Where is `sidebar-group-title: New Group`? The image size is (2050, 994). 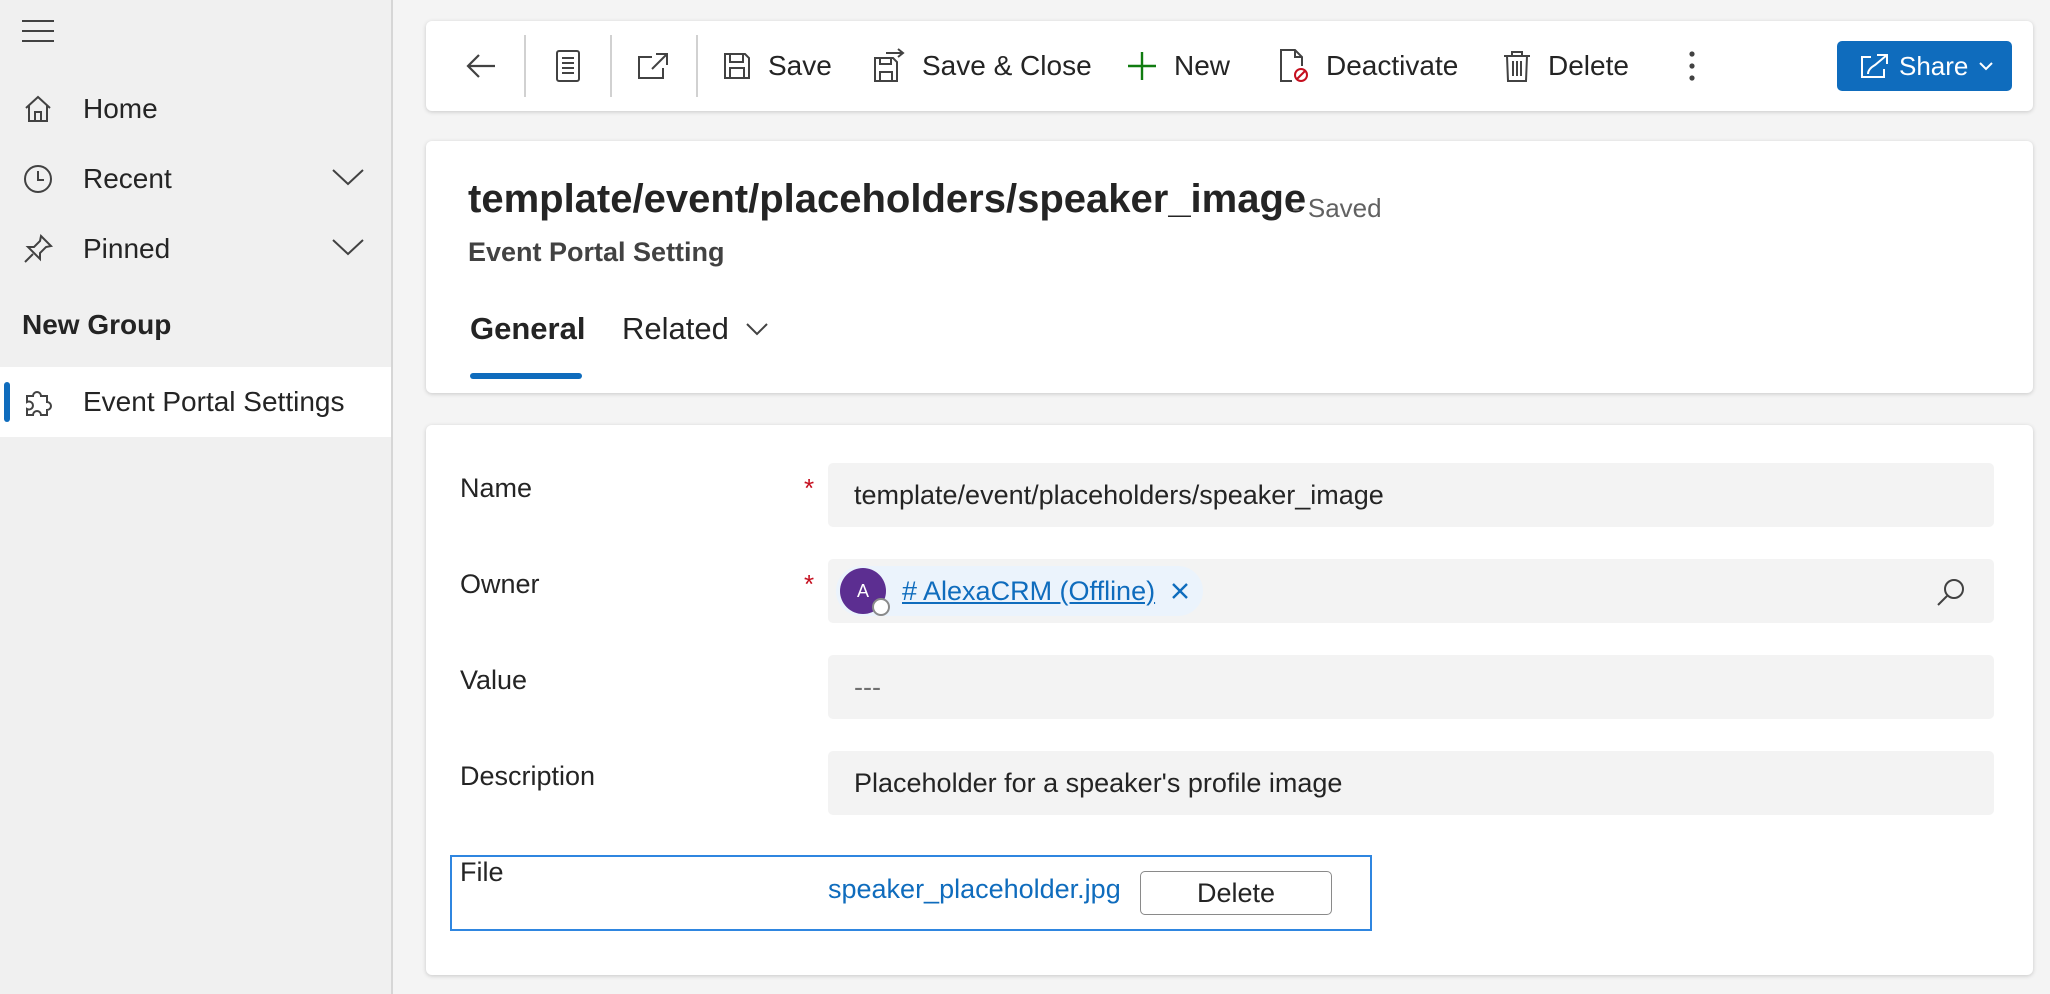 sidebar-group-title: New Group is located at coordinates (97, 324).